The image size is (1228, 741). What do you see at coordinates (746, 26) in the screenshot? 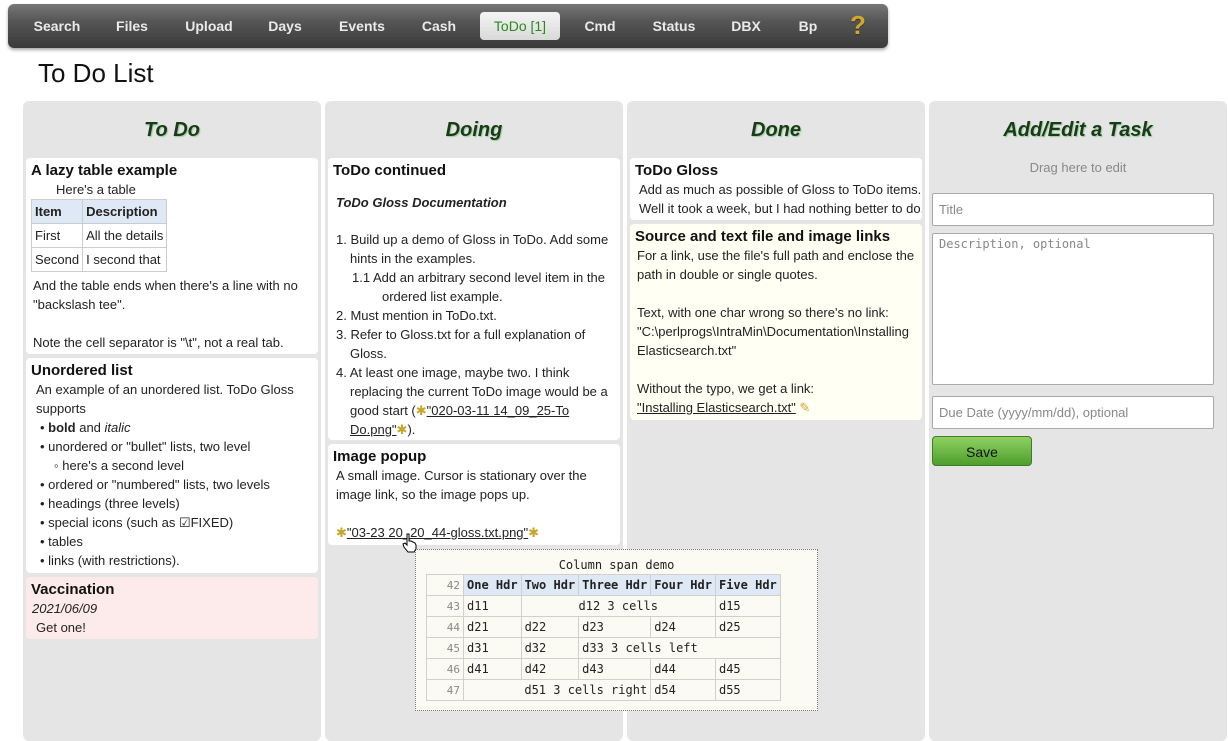
I see `nav-dbx: DBX` at bounding box center [746, 26].